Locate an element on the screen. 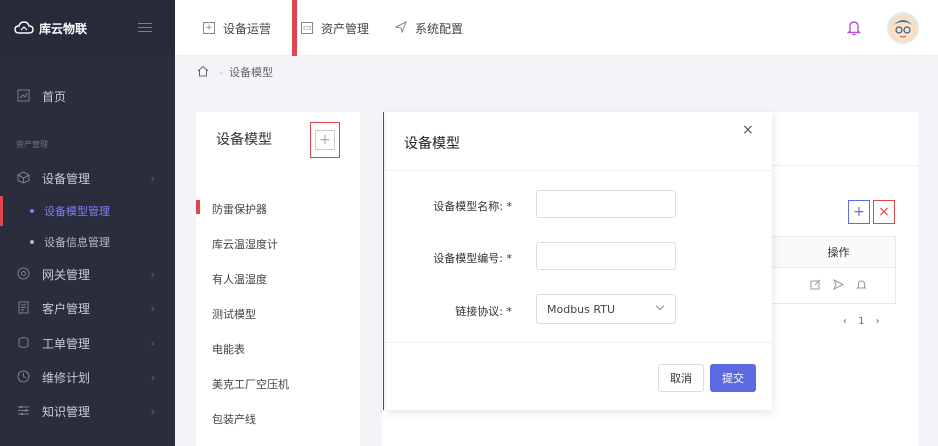 The width and height of the screenshot is (938, 446). plan-icon is located at coordinates (23, 377).